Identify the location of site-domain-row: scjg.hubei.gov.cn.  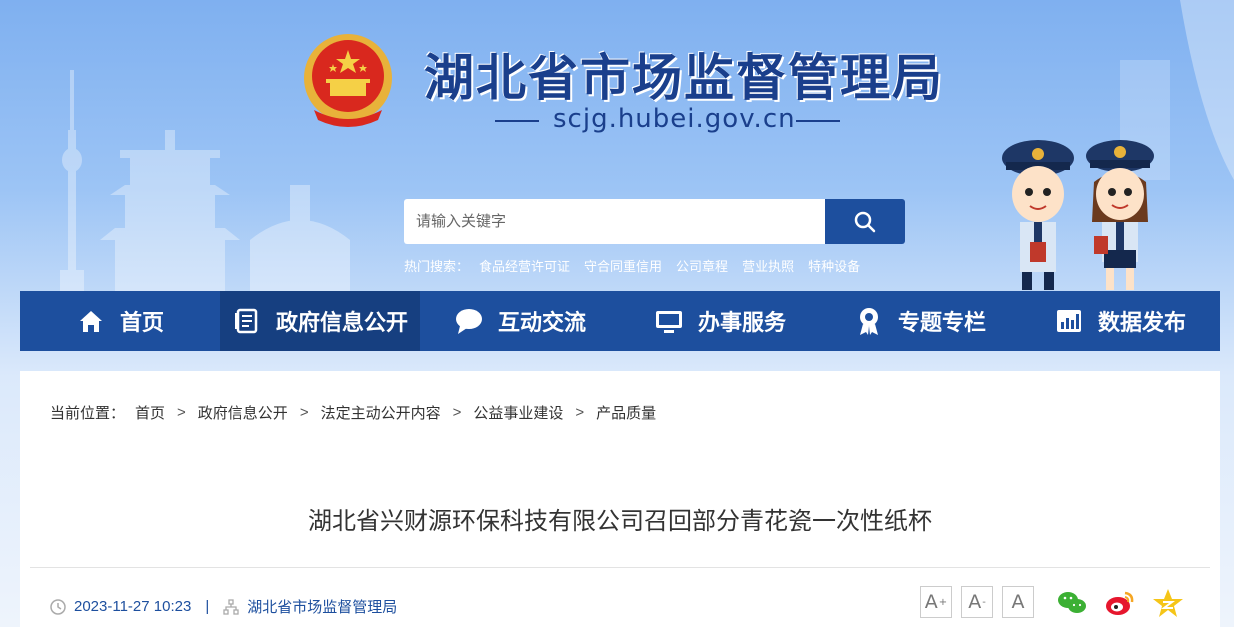
(667, 121).